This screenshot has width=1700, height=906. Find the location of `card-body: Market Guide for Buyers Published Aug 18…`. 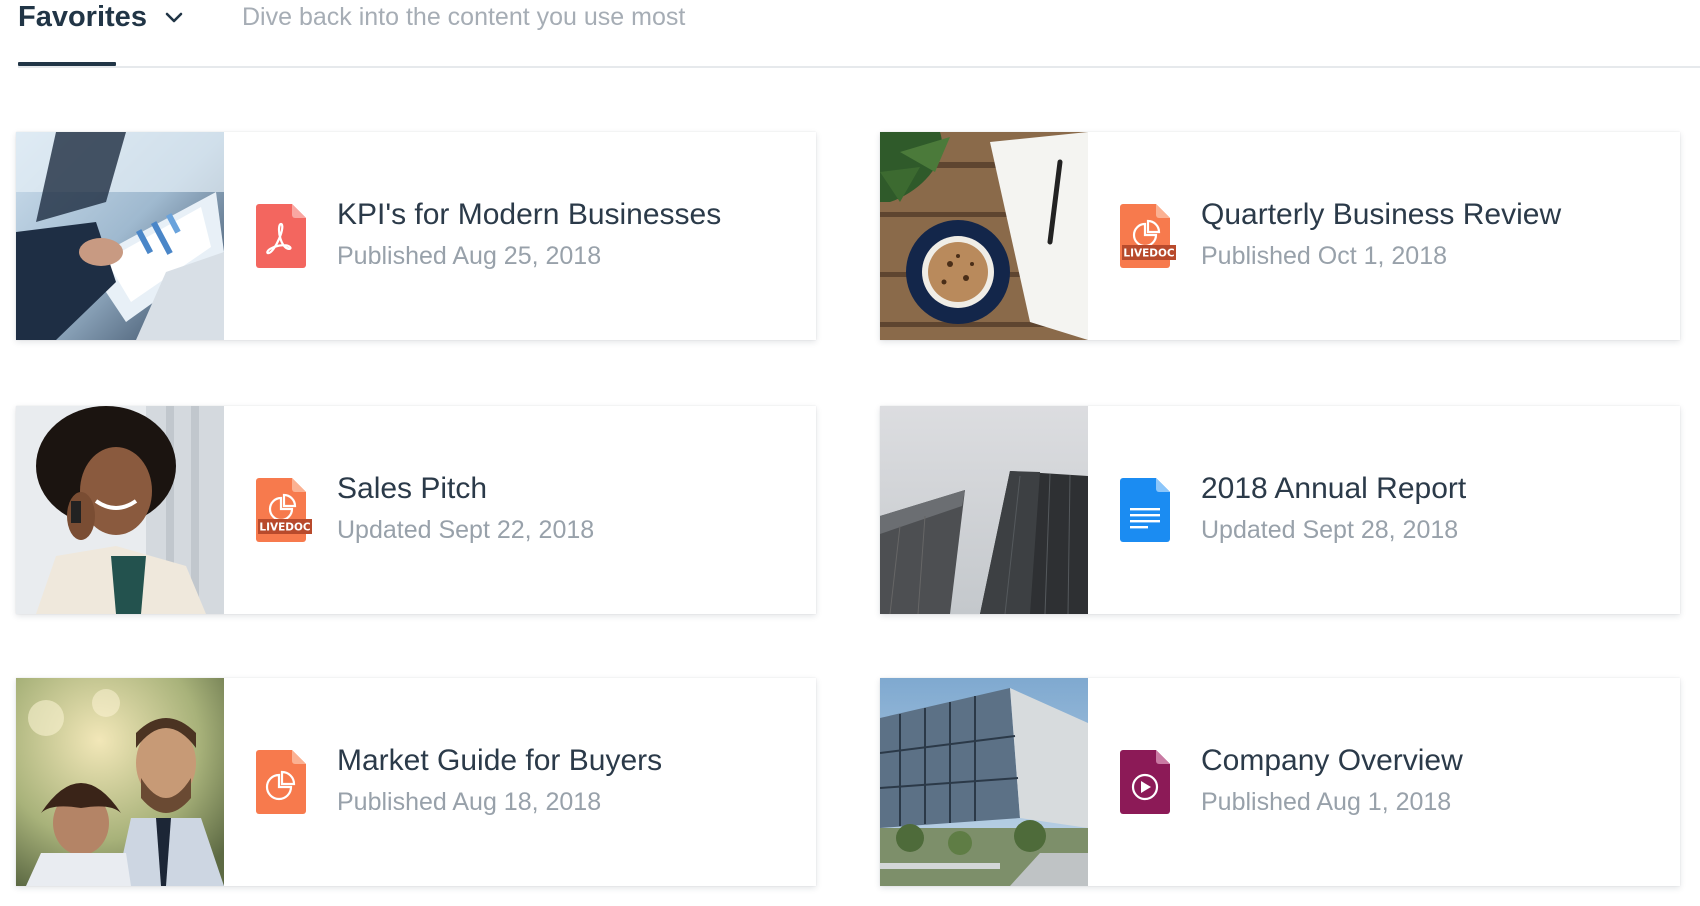

card-body: Market Guide for Buyers Published Aug 18… is located at coordinates (520, 782).